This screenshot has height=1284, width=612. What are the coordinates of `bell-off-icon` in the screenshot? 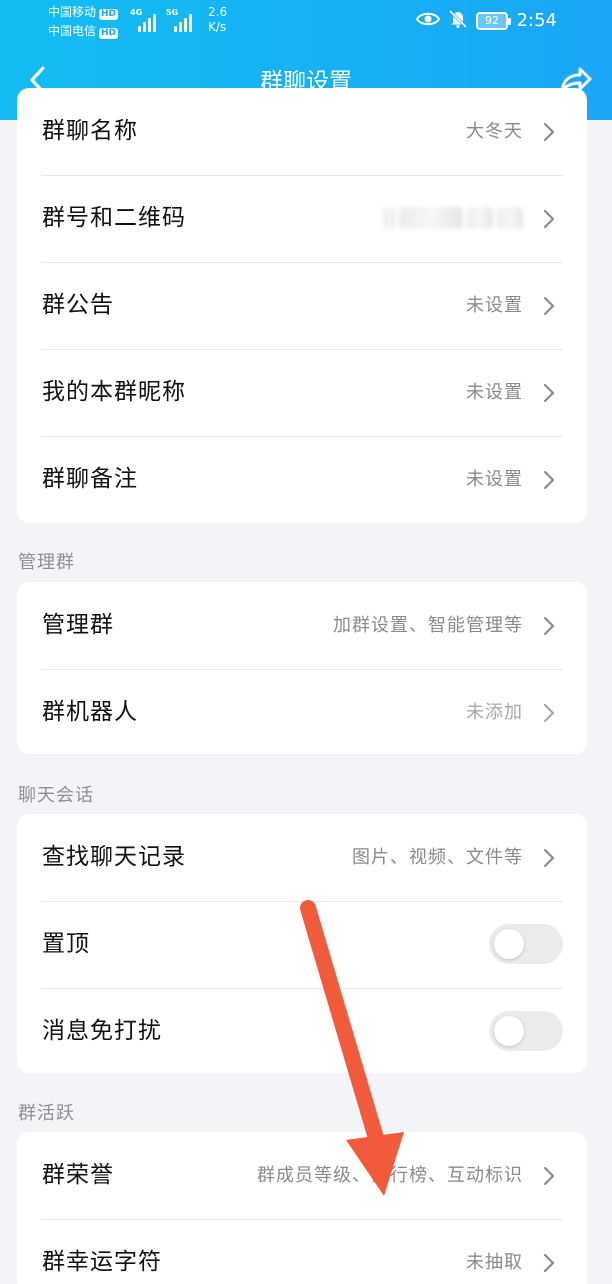 It's located at (458, 21).